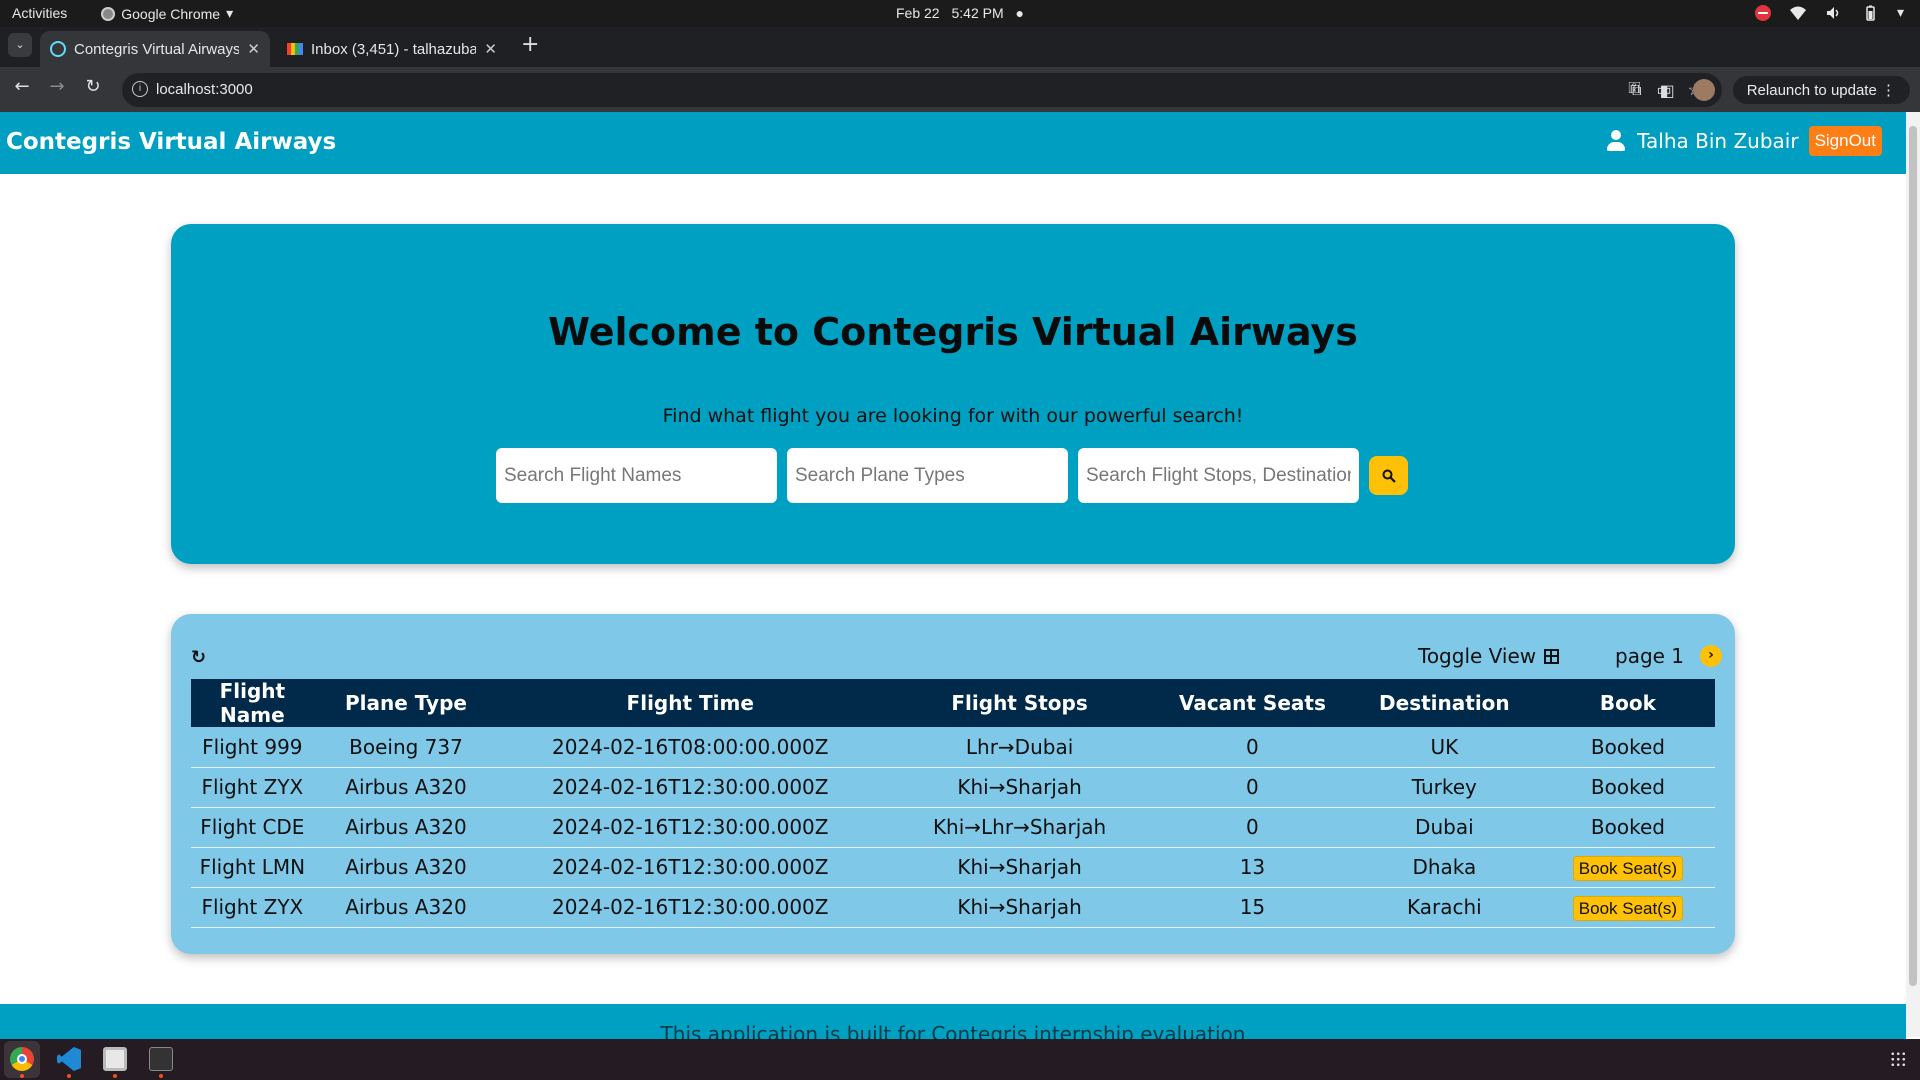 The image size is (1920, 1080). I want to click on volume-icon, so click(1834, 13).